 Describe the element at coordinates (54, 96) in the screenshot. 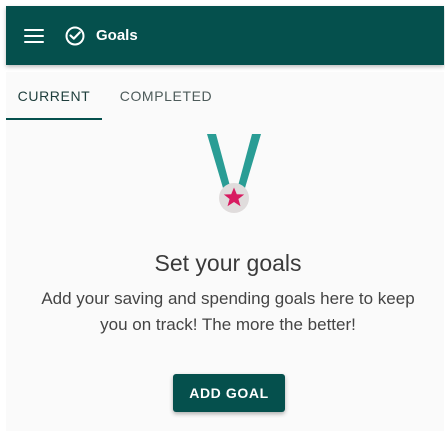

I see `tab-current: CURRENT` at that location.